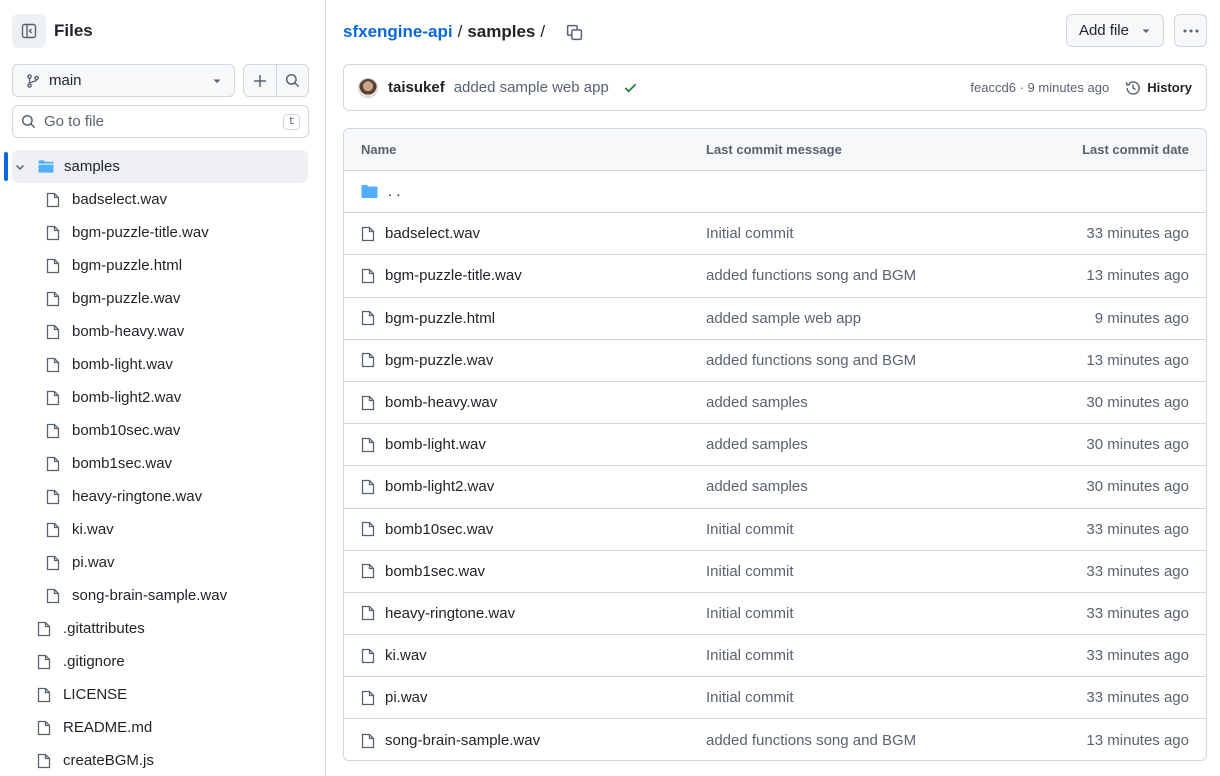 This screenshot has width=1220, height=776. Describe the element at coordinates (435, 571) in the screenshot. I see `file-name-link: bomb1sec.wav` at that location.